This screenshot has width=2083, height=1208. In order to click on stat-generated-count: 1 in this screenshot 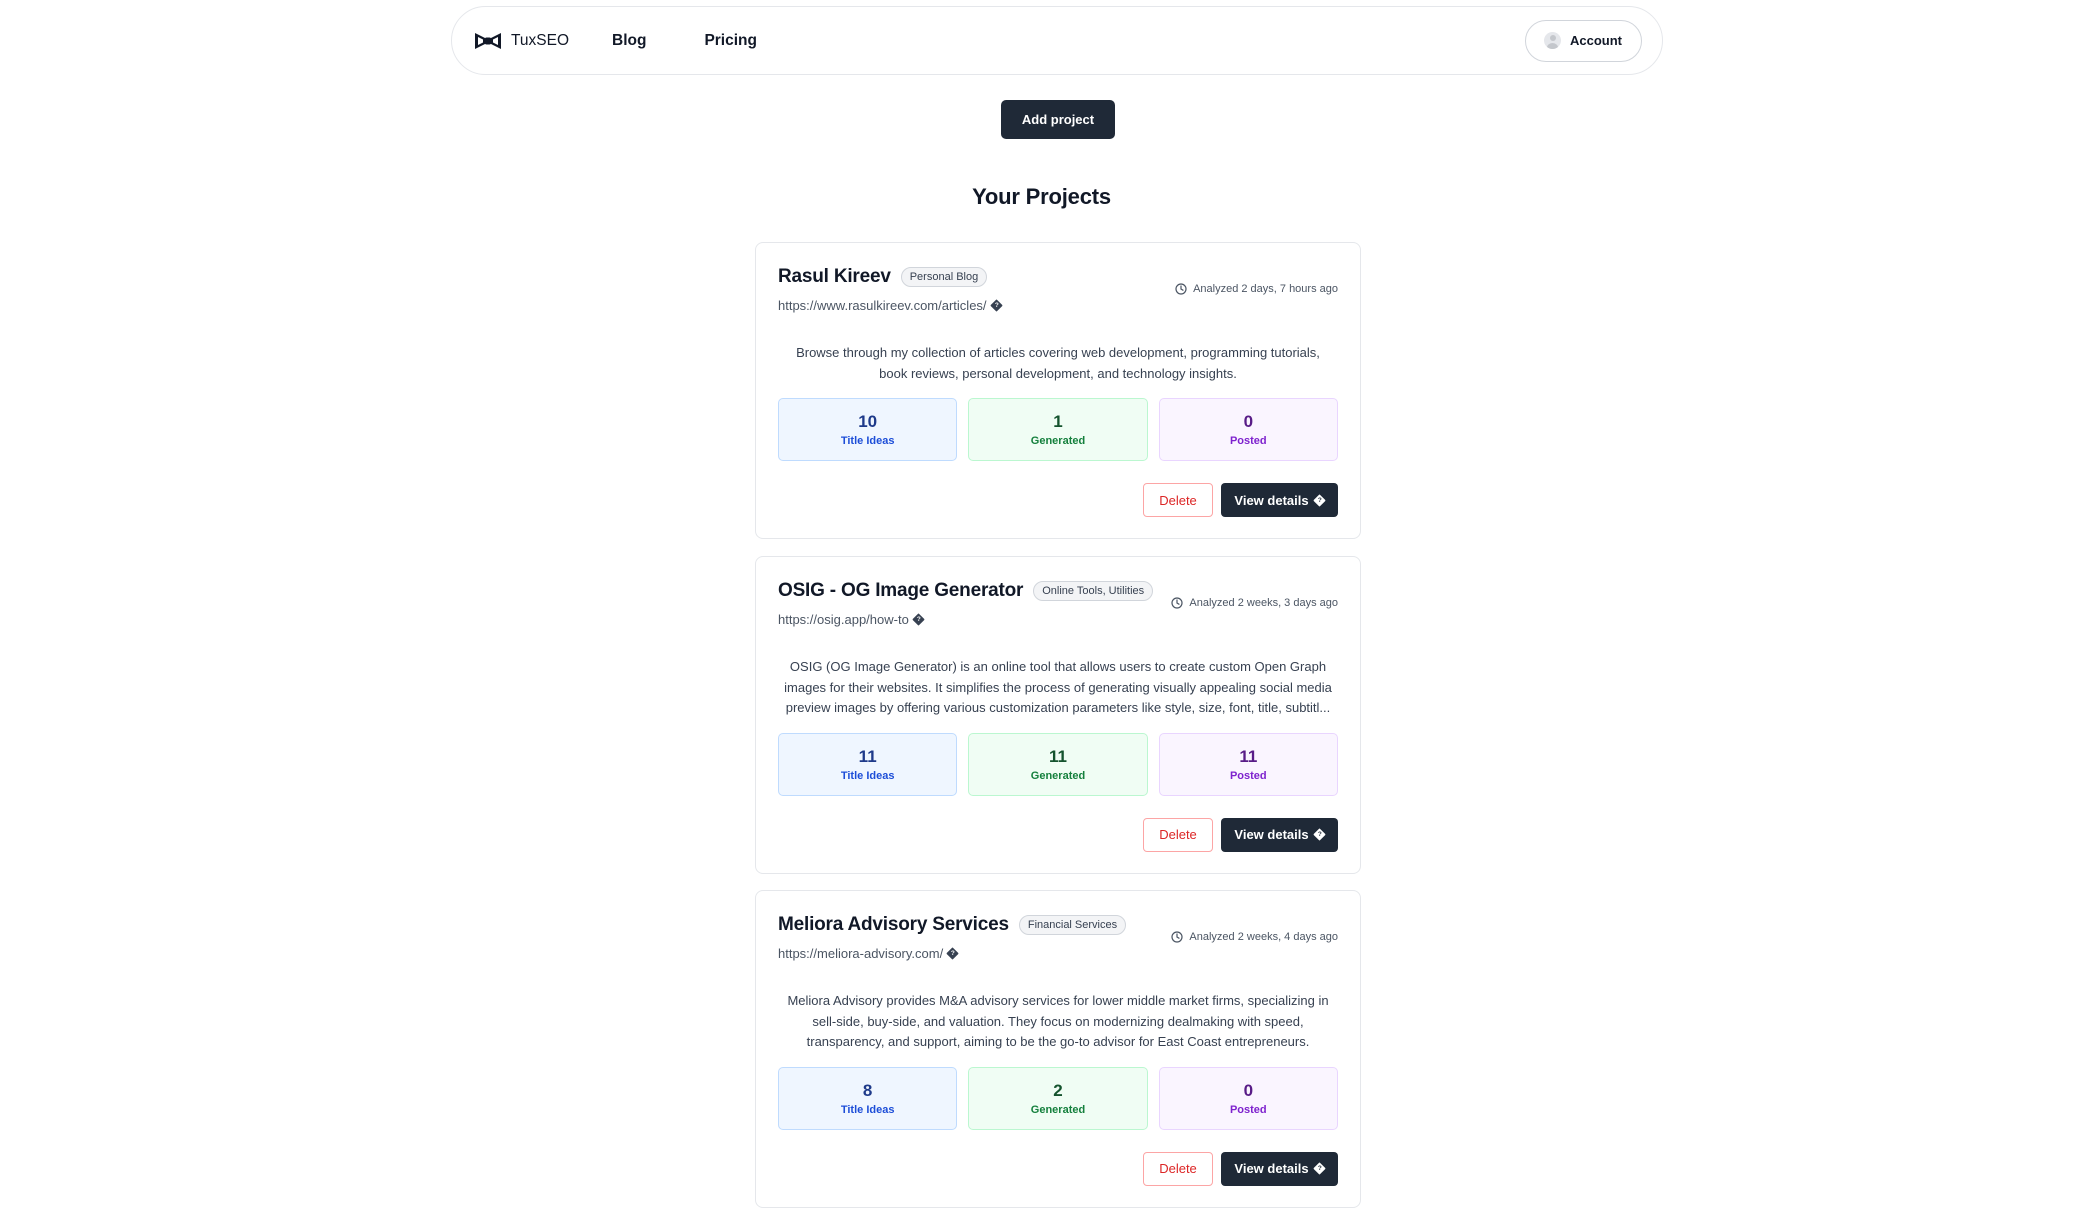, I will do `click(1058, 421)`.